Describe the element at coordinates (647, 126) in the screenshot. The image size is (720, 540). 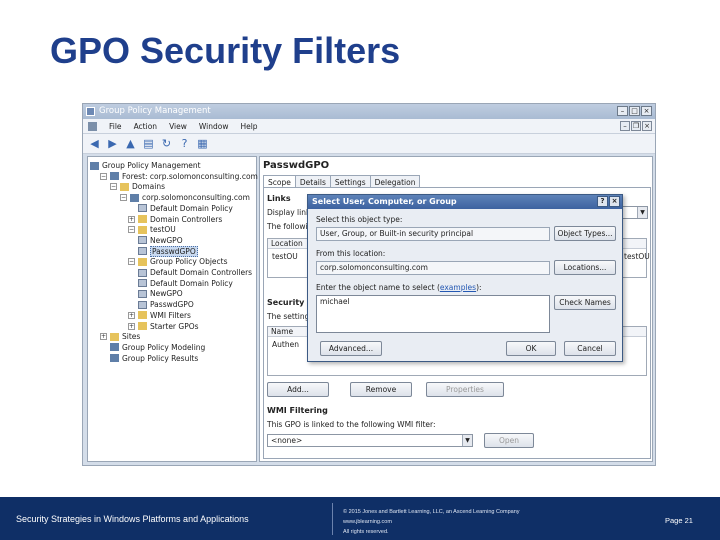
I see `mdi-close-icon: ×` at that location.